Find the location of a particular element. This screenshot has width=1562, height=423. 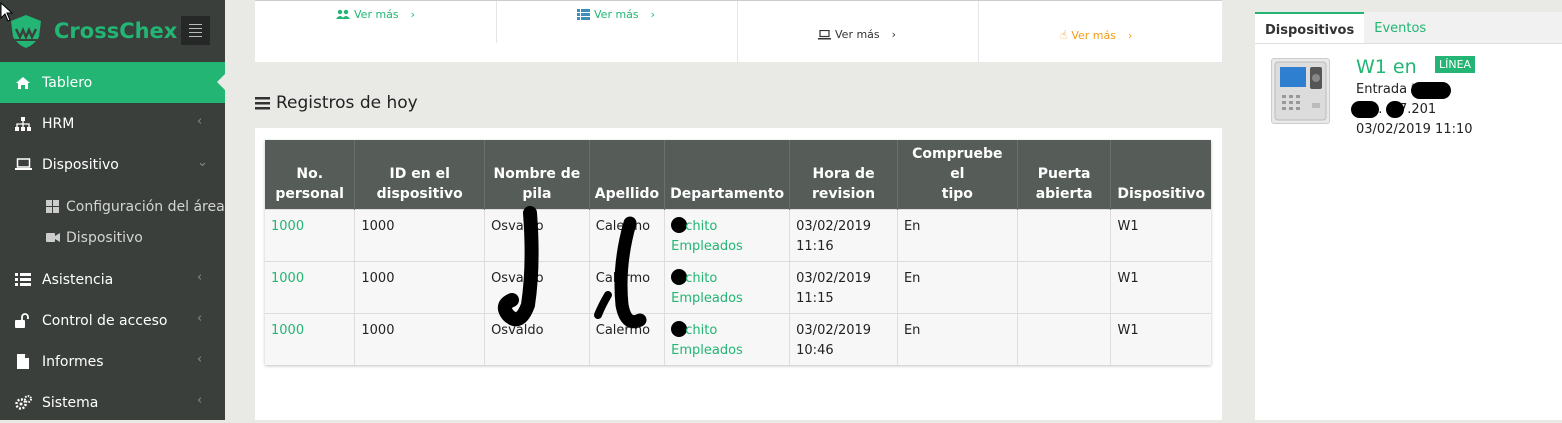

sidebar-item-sistema: Sistema ‹ is located at coordinates (112, 402).